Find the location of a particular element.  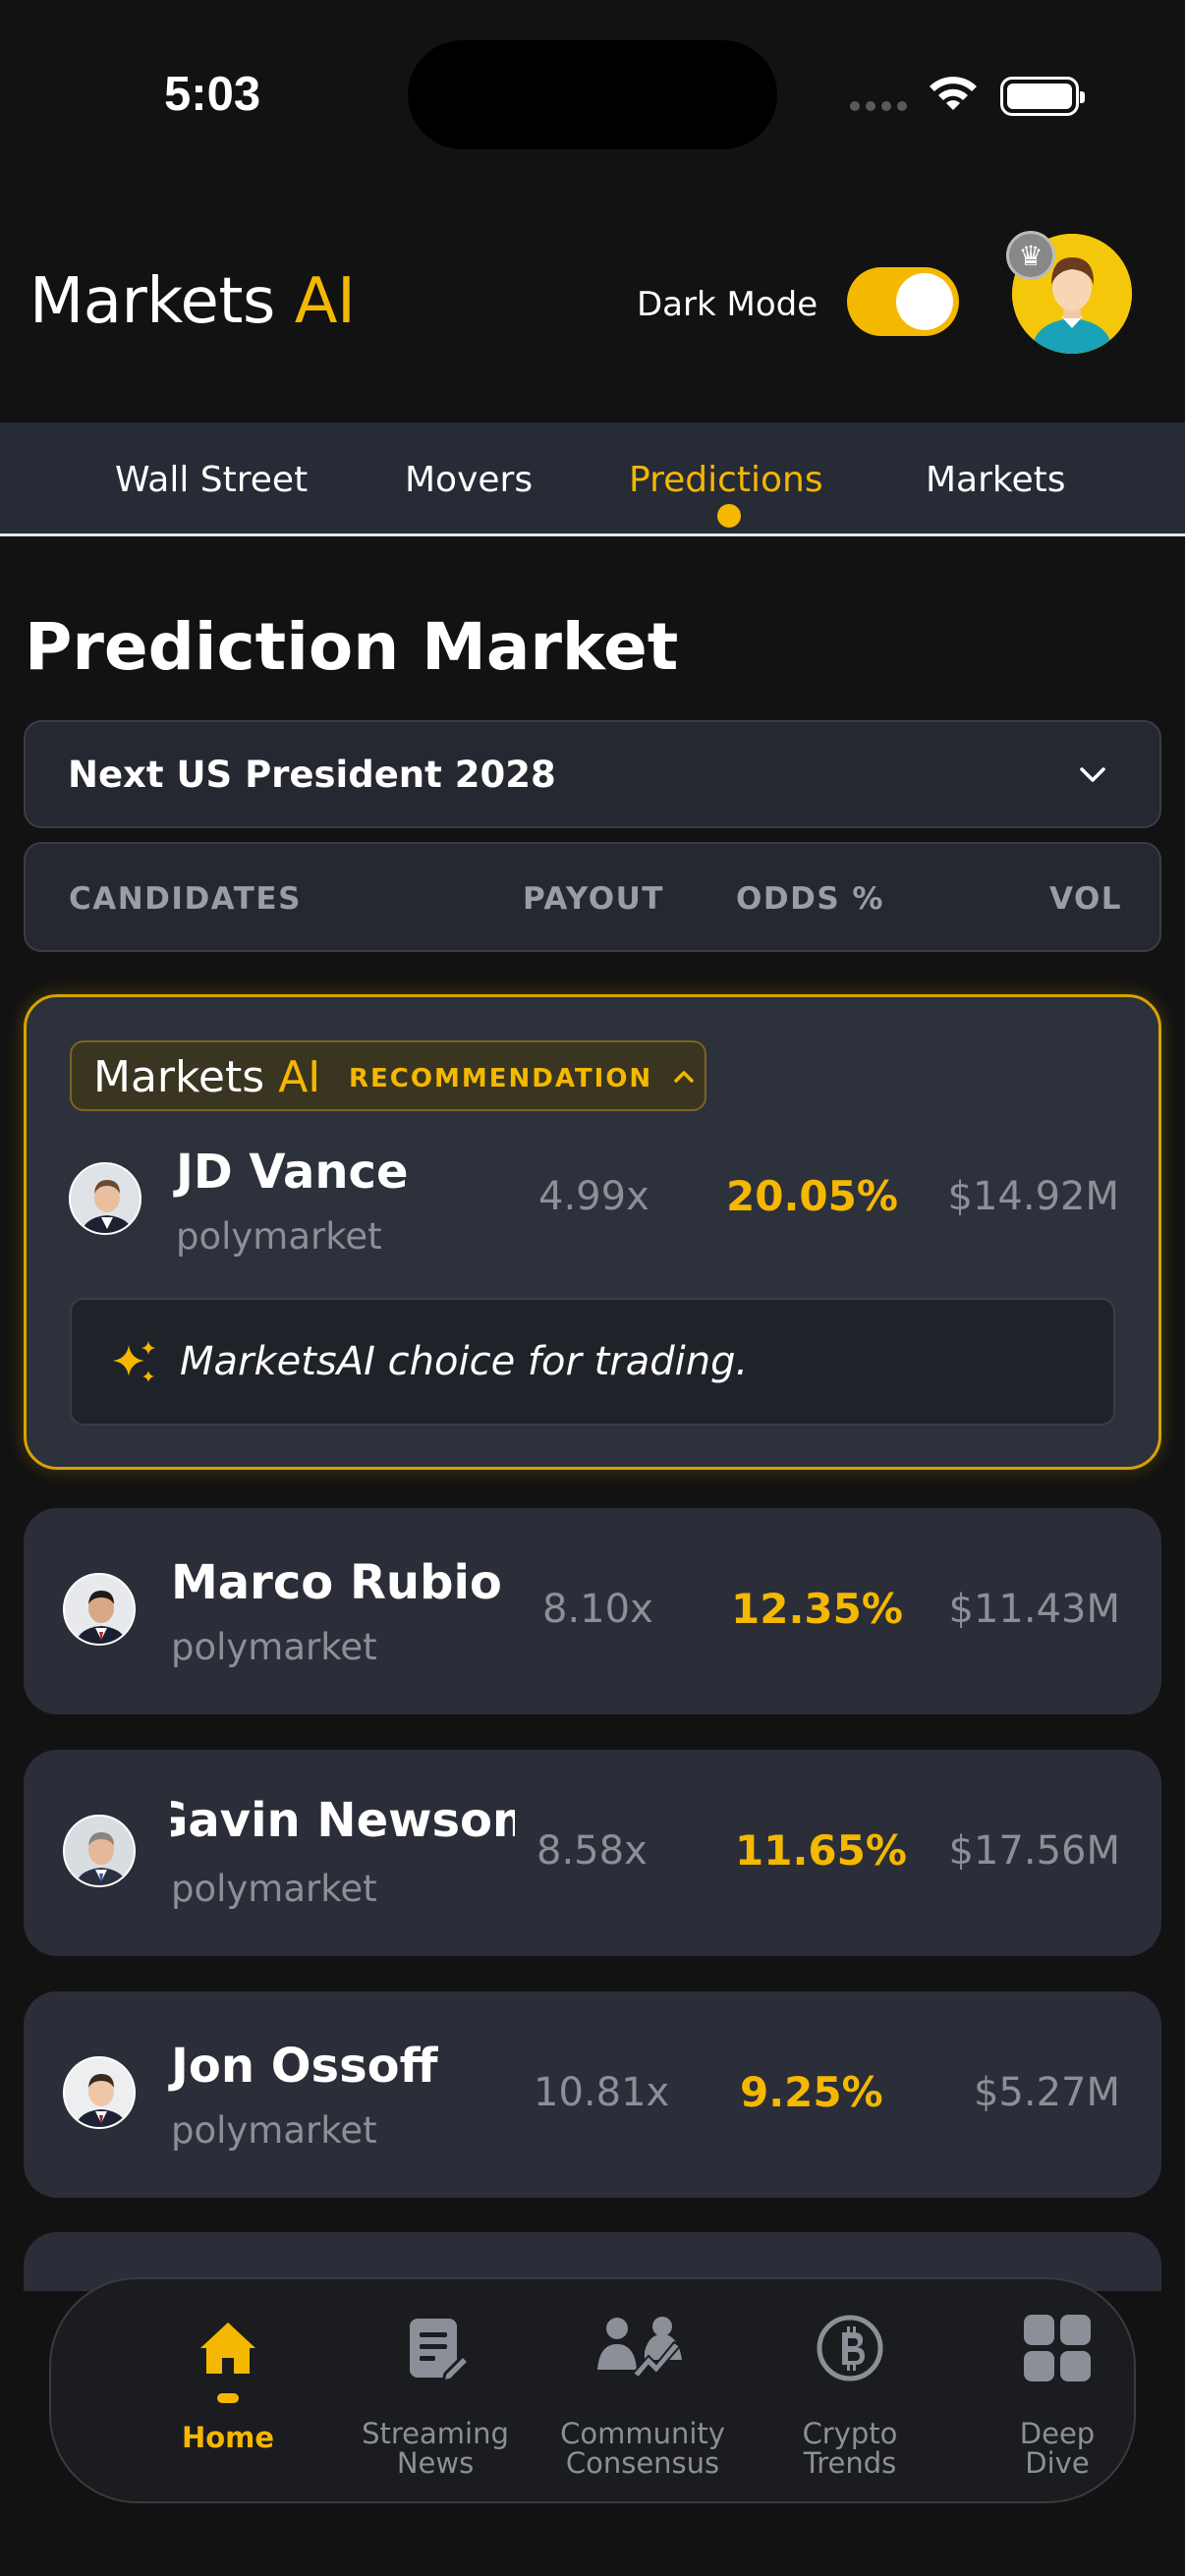

battery-icon is located at coordinates (1042, 96).